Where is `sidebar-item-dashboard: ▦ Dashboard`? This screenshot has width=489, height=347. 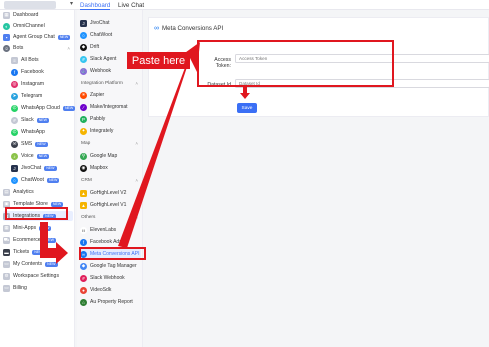
sidebar-item-dashboard: ▦ Dashboard is located at coordinates (38, 15).